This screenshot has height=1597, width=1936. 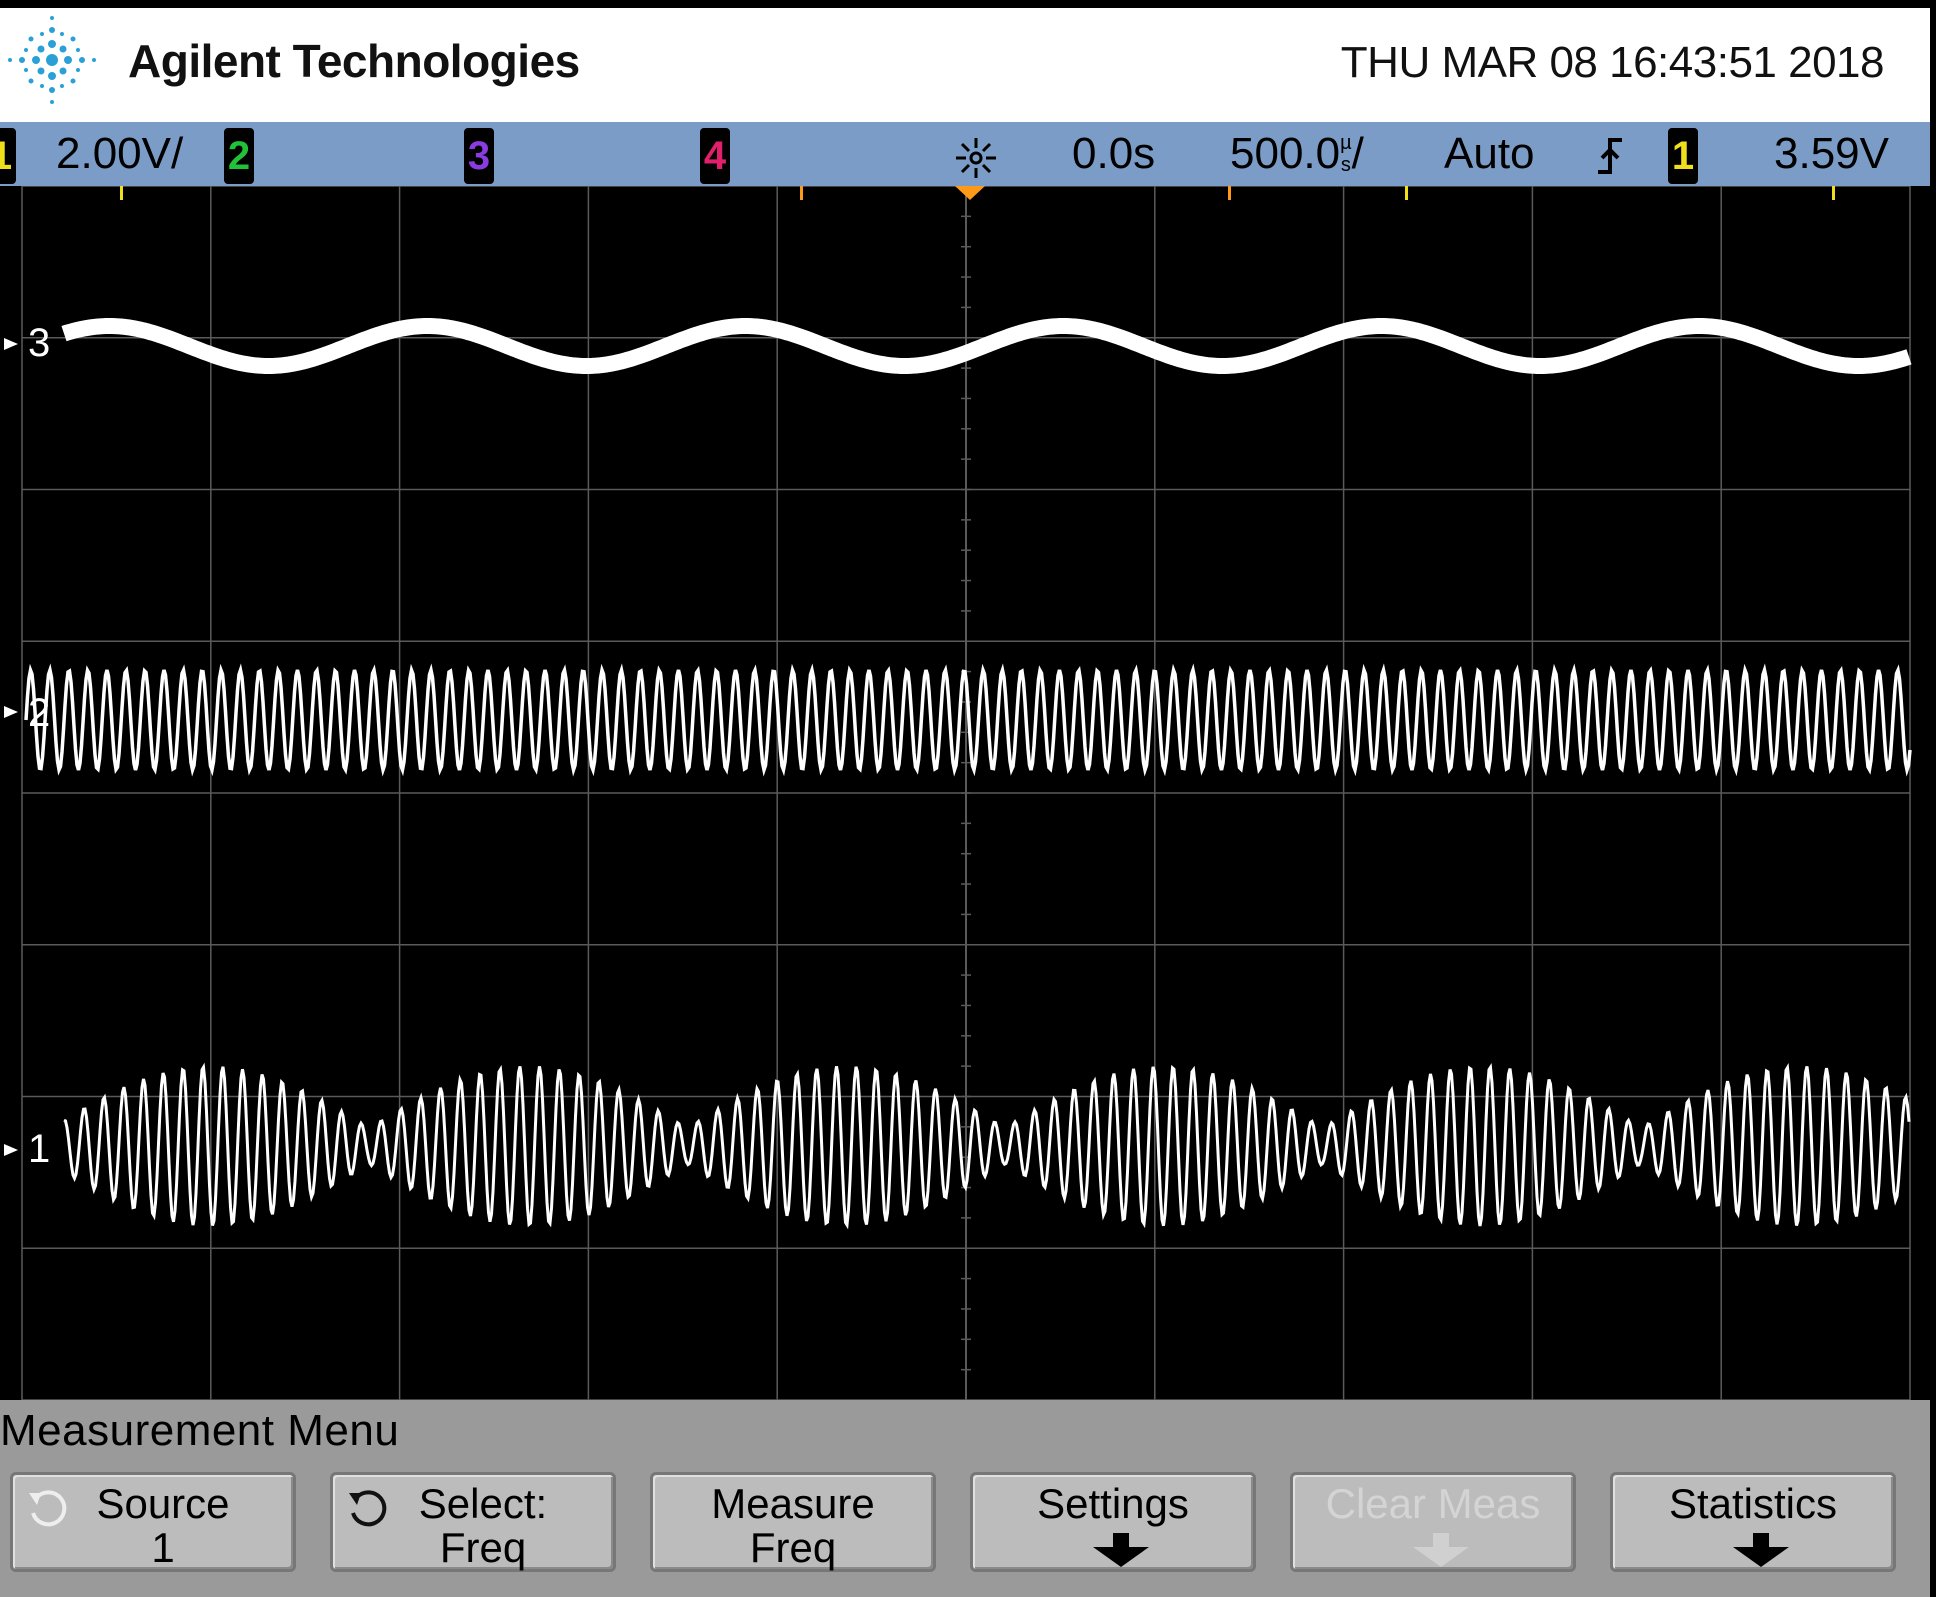 What do you see at coordinates (986, 346) in the screenshot?
I see `channel-3-trace` at bounding box center [986, 346].